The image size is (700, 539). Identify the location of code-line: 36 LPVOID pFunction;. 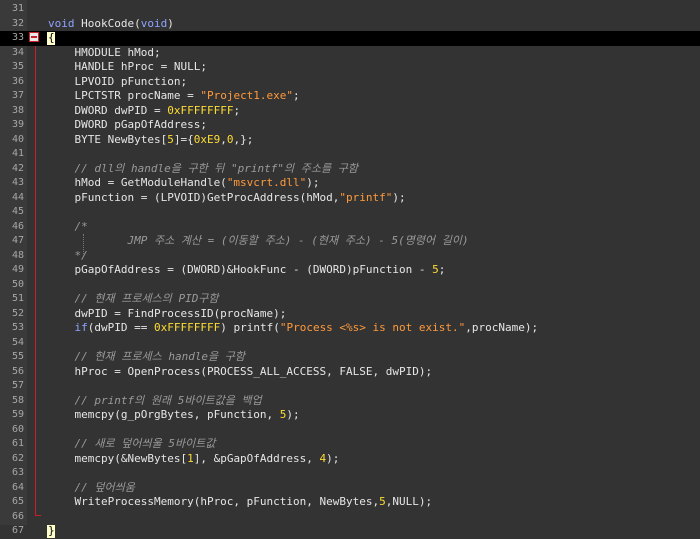
(350, 82).